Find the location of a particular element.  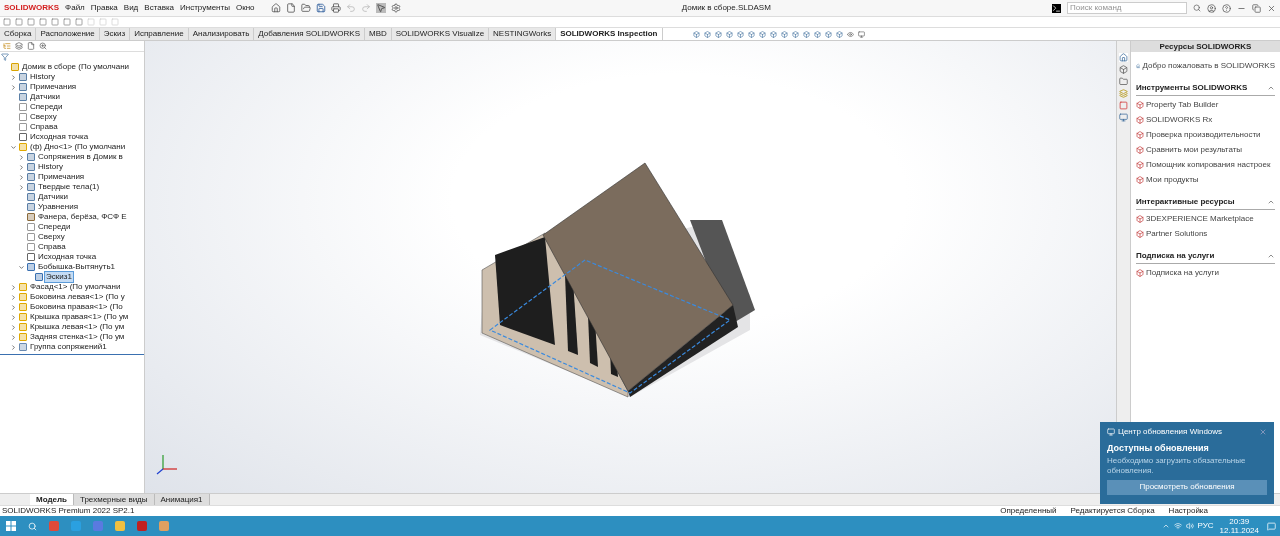

redo-icon is located at coordinates (365, 8).